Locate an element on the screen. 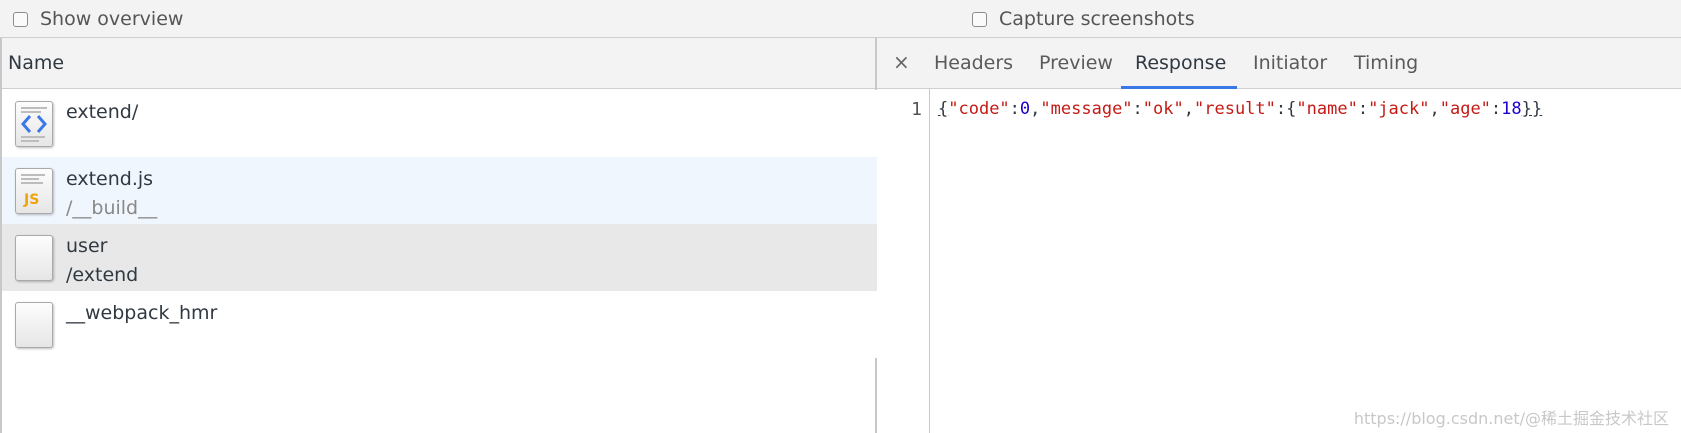 Image resolution: width=1681 pixels, height=433 pixels. line-number-gutter: 1 is located at coordinates (903, 261).